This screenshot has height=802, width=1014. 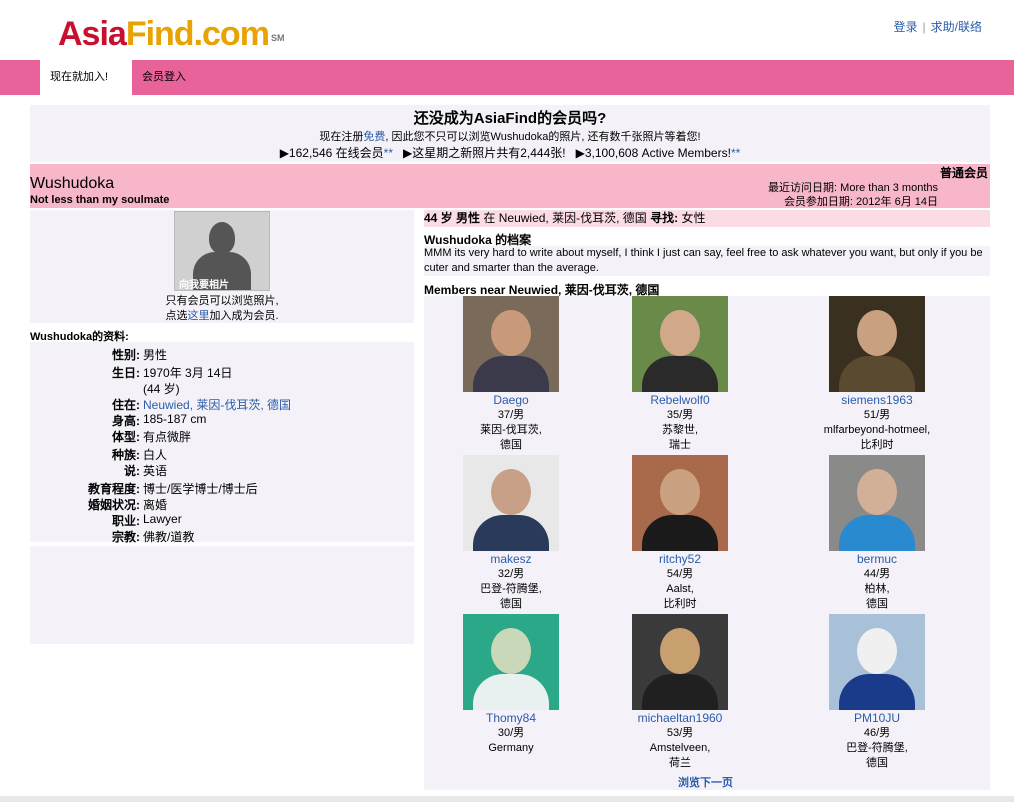 I want to click on info-row: 说: 英语, so click(x=222, y=470).